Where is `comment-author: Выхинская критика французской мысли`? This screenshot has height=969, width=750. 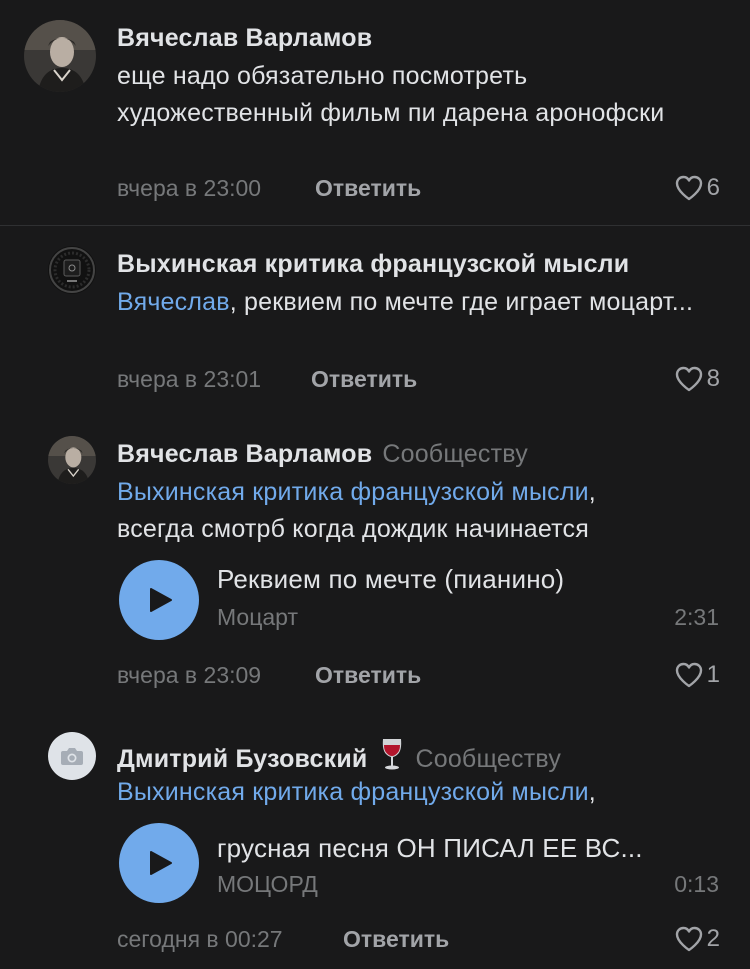
comment-author: Выхинская критика французской мысли is located at coordinates (373, 264).